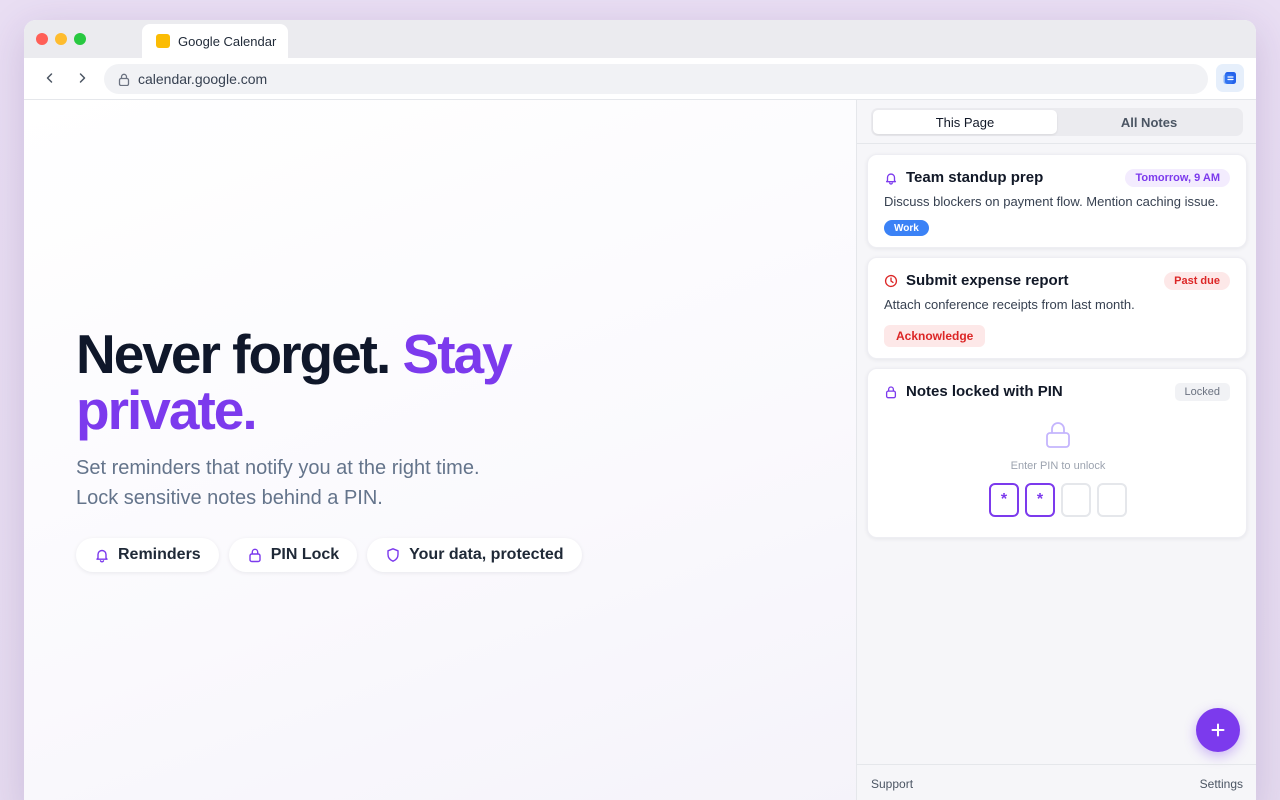  I want to click on note-card-header: Team standup prep, so click(963, 177).